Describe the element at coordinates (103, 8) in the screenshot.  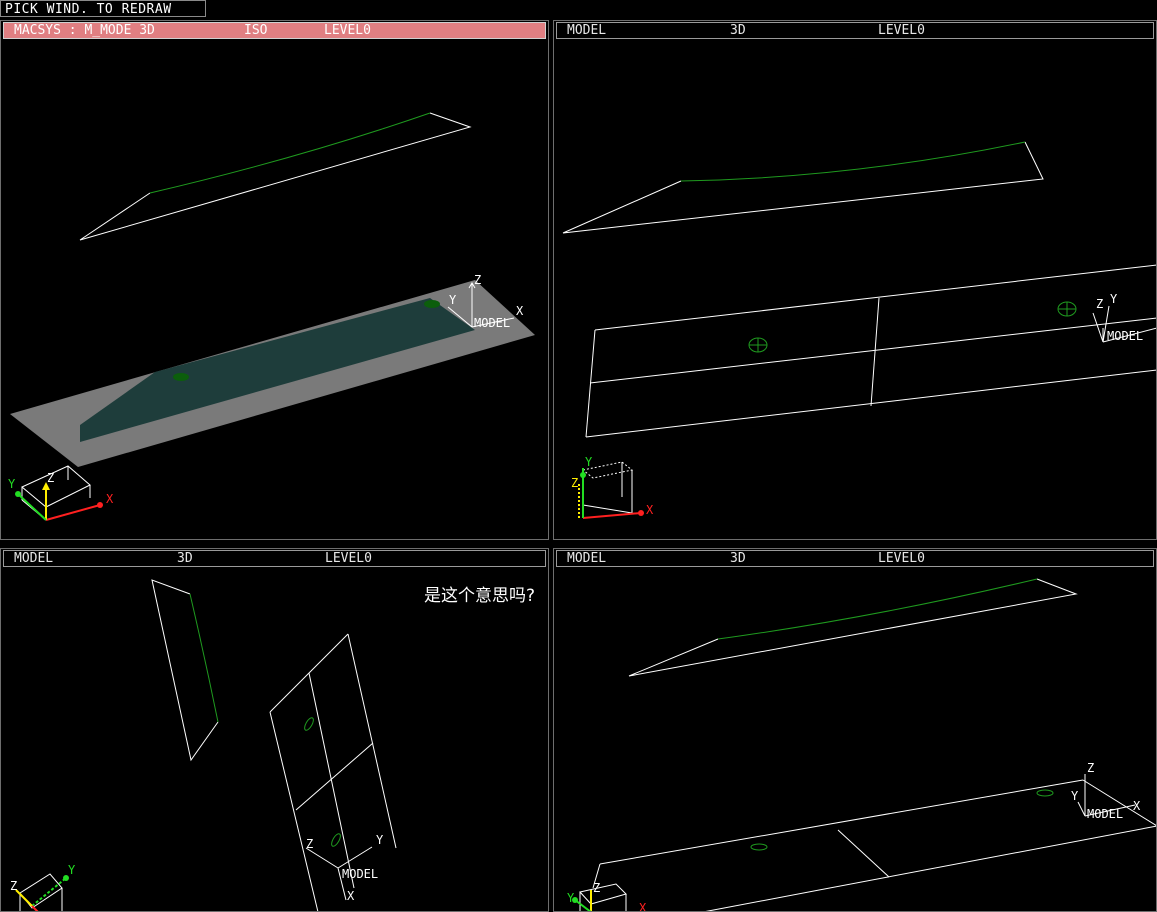
I see `command-prompt: PICK WIND. TO REDRAW` at that location.